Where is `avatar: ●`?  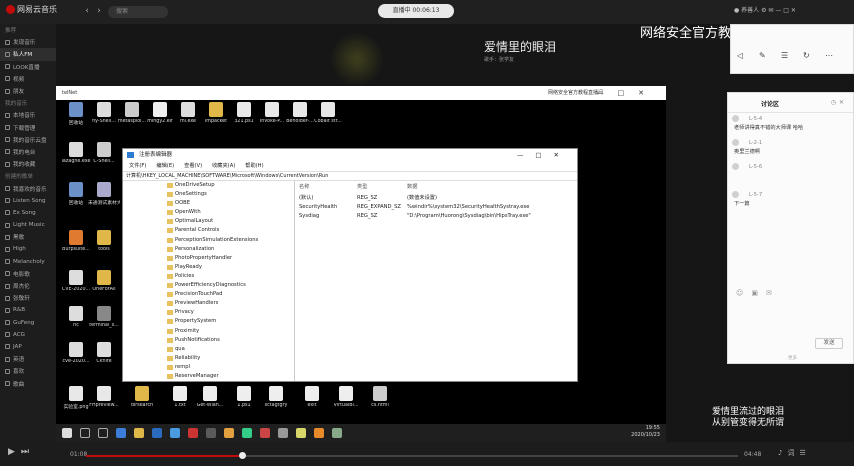 avatar: ● is located at coordinates (736, 10).